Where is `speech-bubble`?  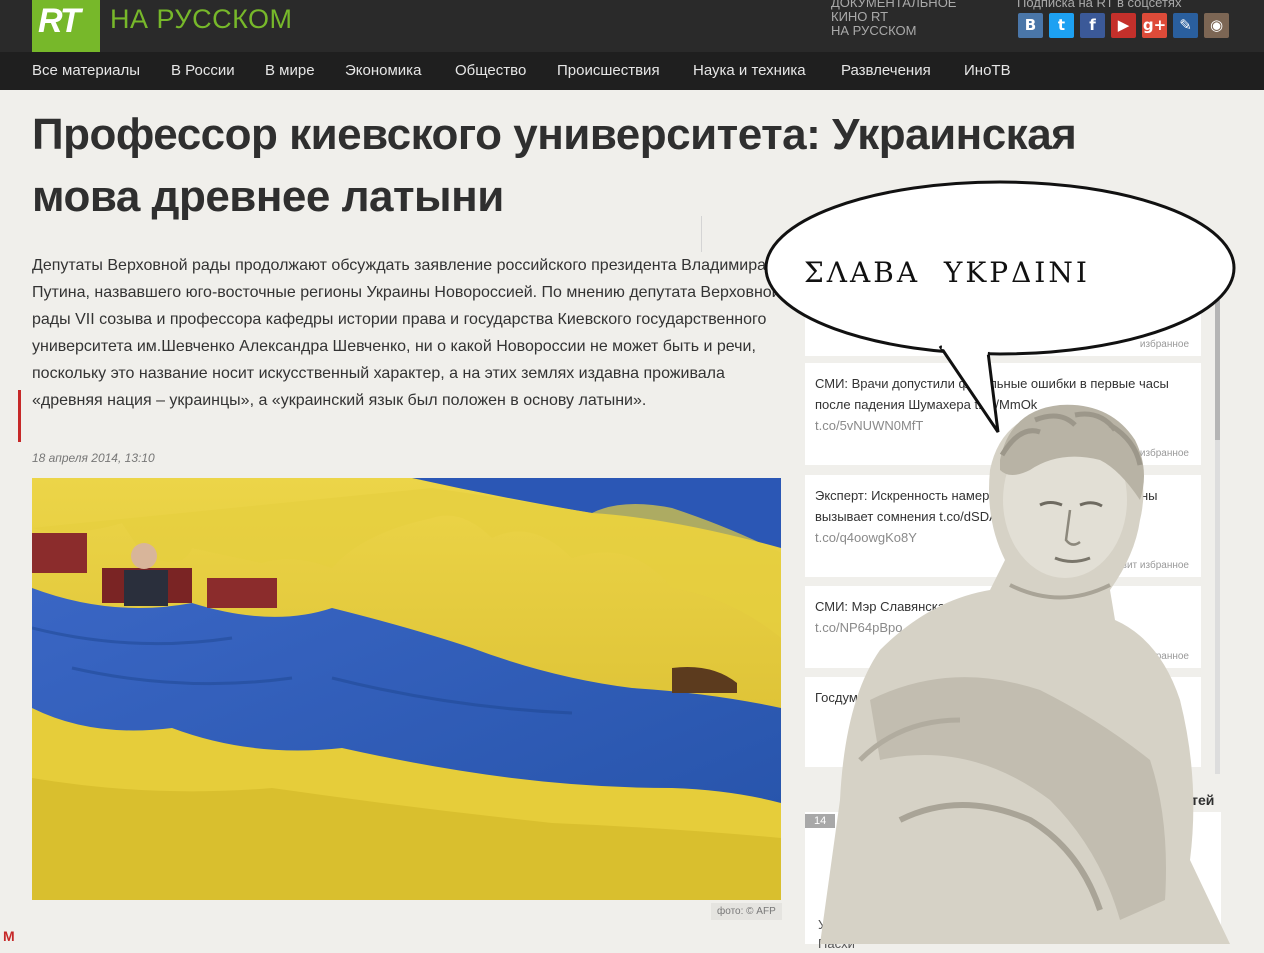
speech-bubble is located at coordinates (1000, 306).